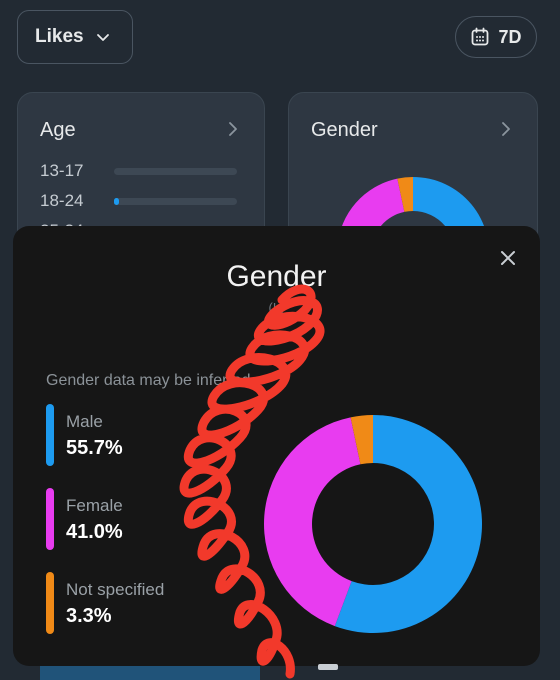 The image size is (560, 680). What do you see at coordinates (148, 380) in the screenshot?
I see `inferred-disclaimer: Gender data may be inferred` at bounding box center [148, 380].